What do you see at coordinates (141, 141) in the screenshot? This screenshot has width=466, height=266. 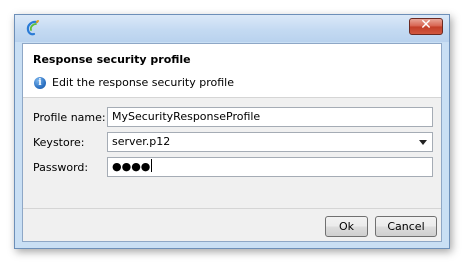 I see `keystore-selected-value: server.p12` at bounding box center [141, 141].